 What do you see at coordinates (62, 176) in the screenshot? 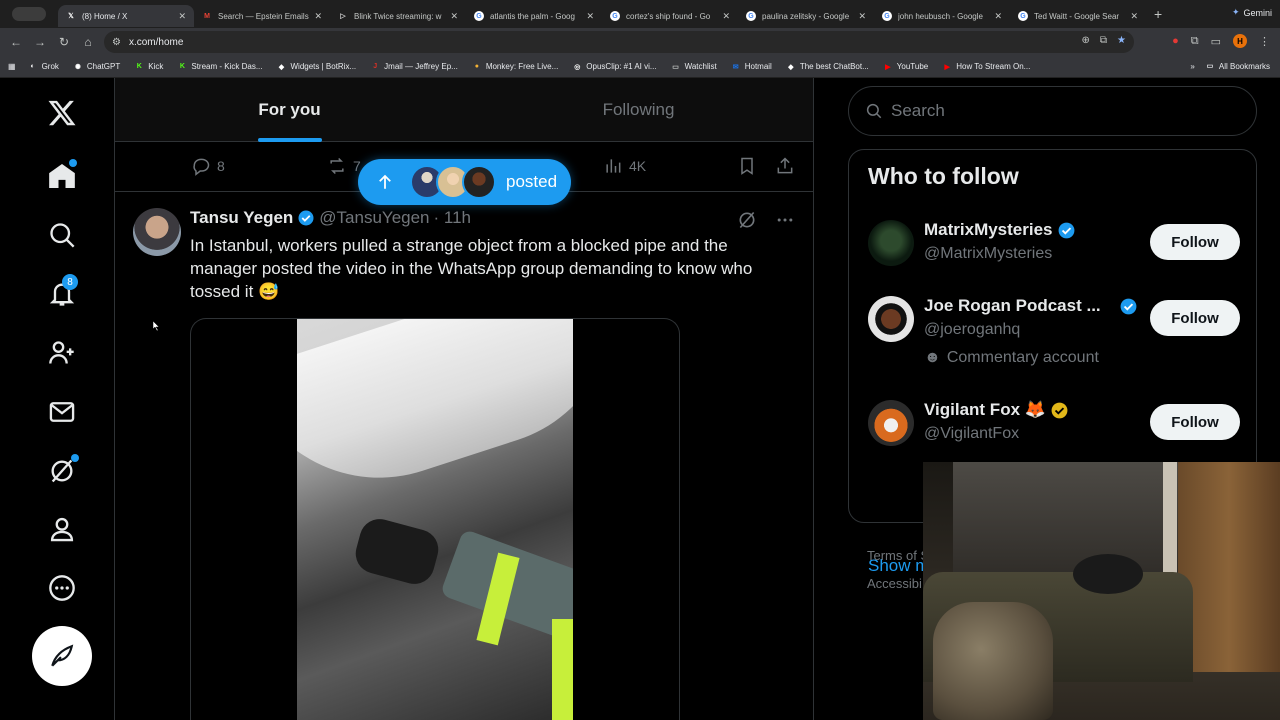
I see `home-nav-icon` at bounding box center [62, 176].